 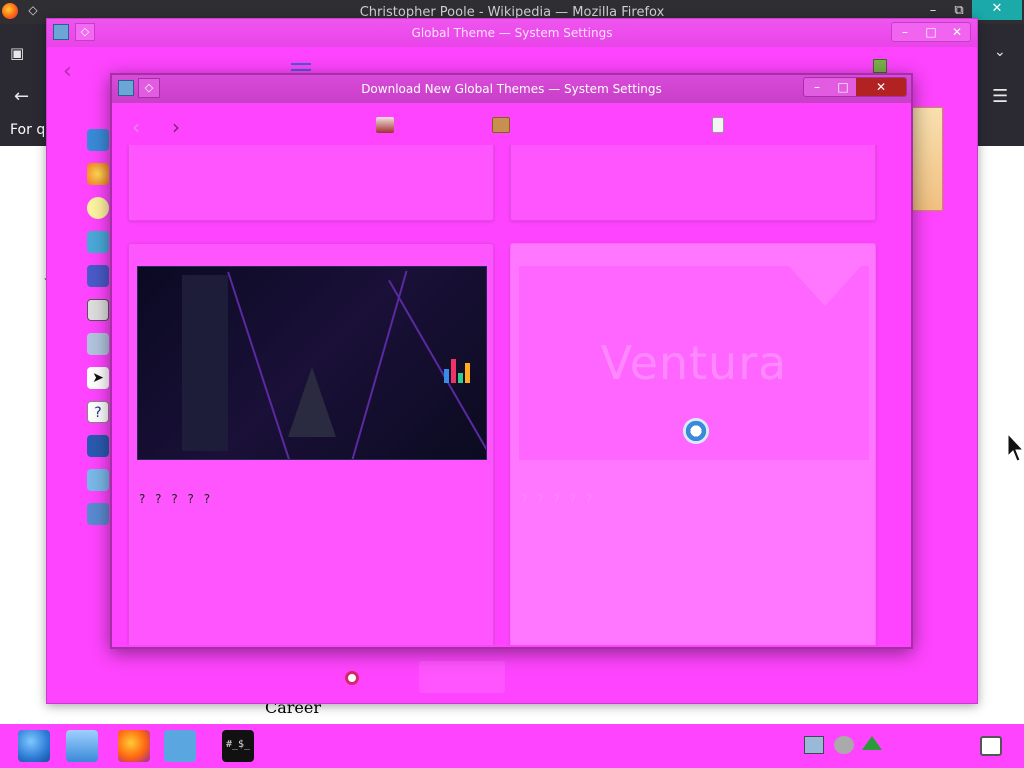 I want to click on document-icon, so click(x=718, y=125).